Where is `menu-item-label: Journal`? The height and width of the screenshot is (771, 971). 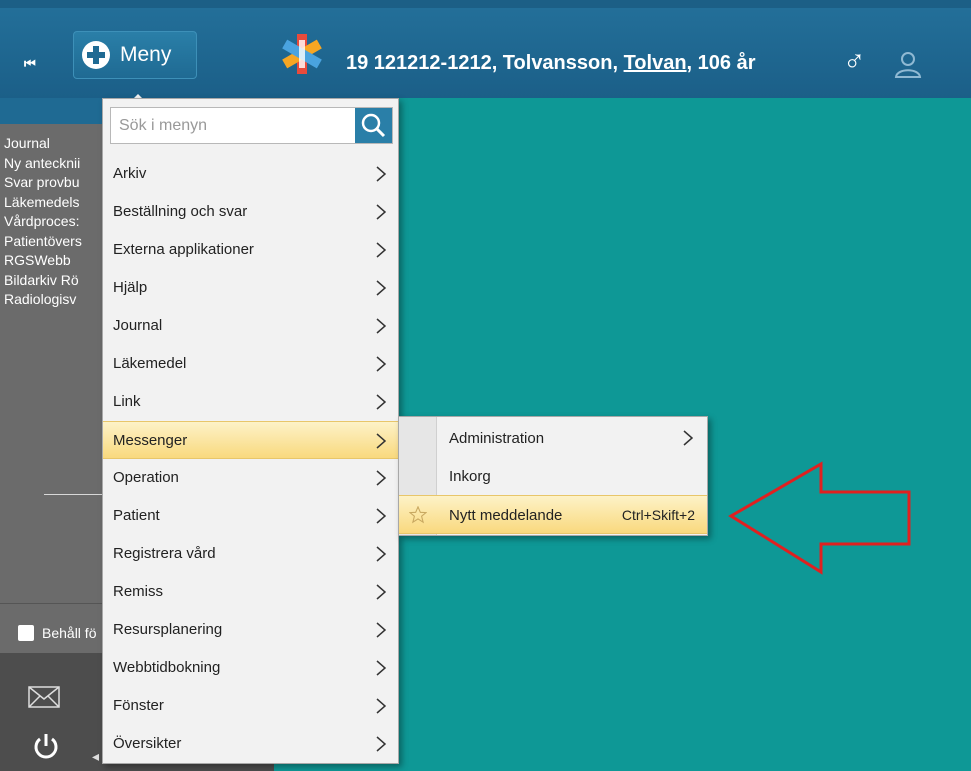 menu-item-label: Journal is located at coordinates (138, 325).